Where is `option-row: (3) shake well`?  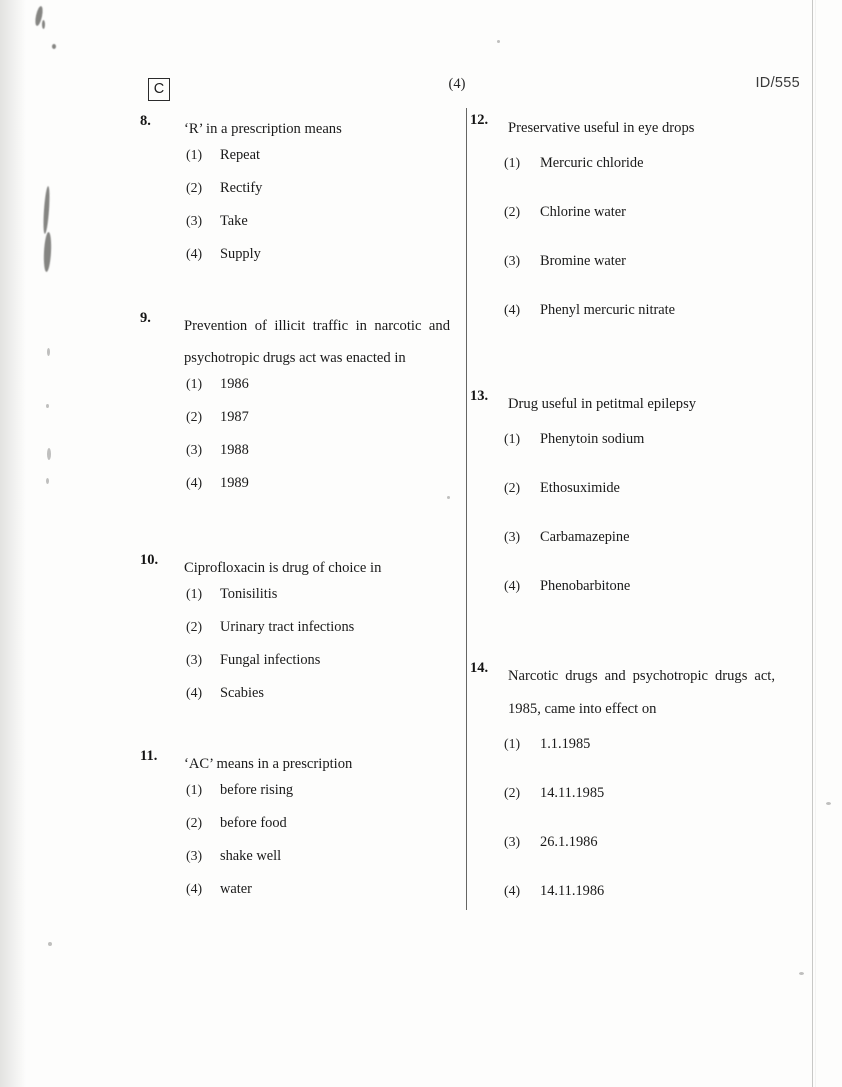
option-row: (3) shake well is located at coordinates (295, 864).